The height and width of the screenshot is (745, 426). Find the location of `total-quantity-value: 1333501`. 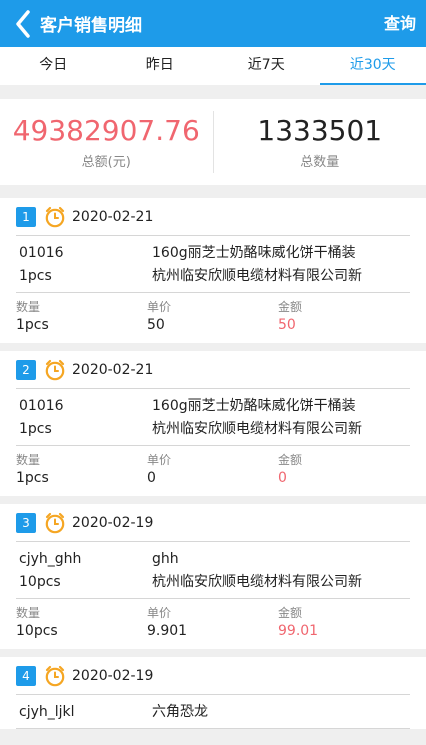

total-quantity-value: 1333501 is located at coordinates (320, 130).